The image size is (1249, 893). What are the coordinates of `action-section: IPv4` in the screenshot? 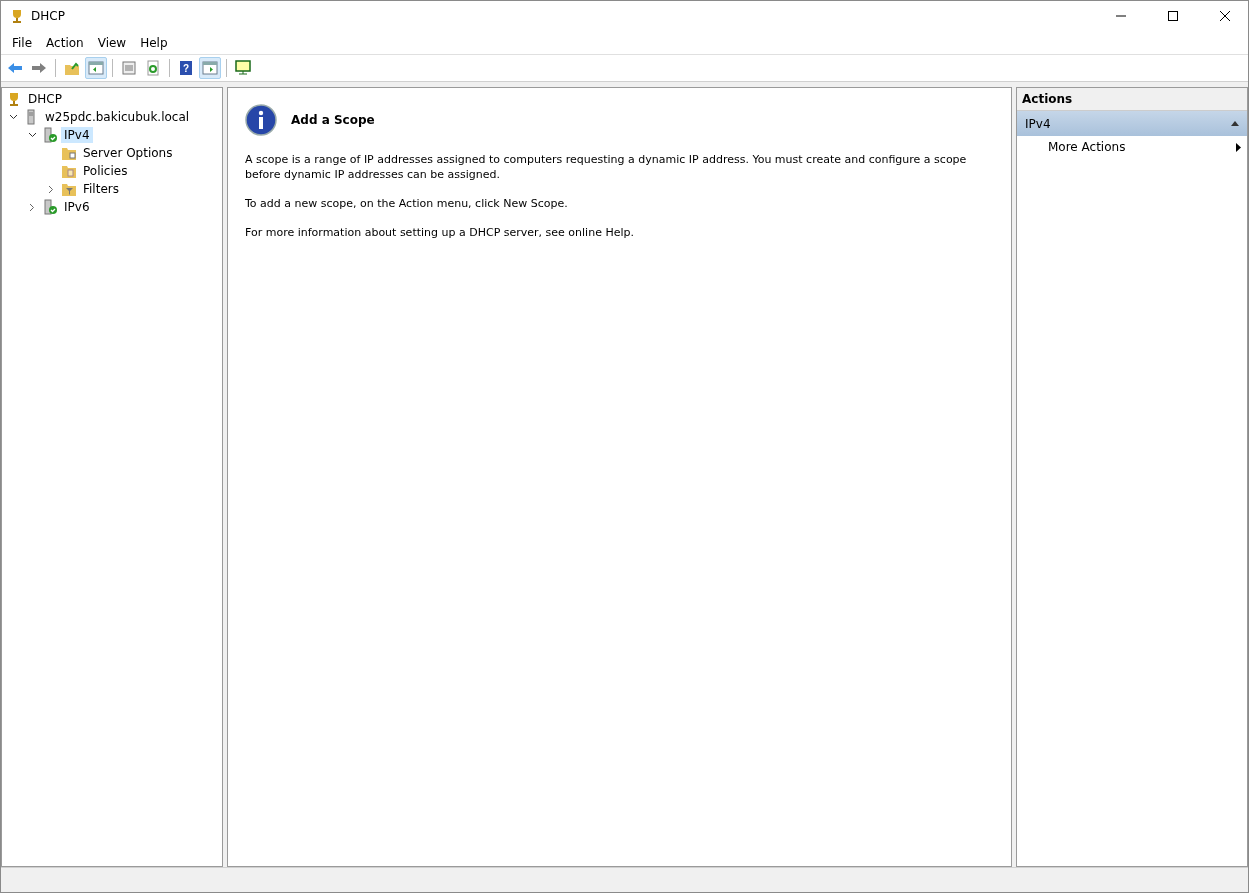 It's located at (1132, 123).